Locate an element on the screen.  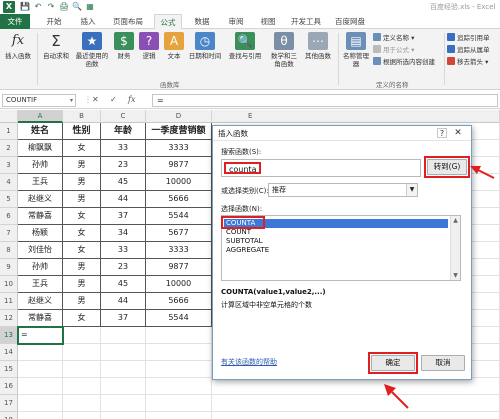
annotation-arrows is located at coordinates (439, 287).